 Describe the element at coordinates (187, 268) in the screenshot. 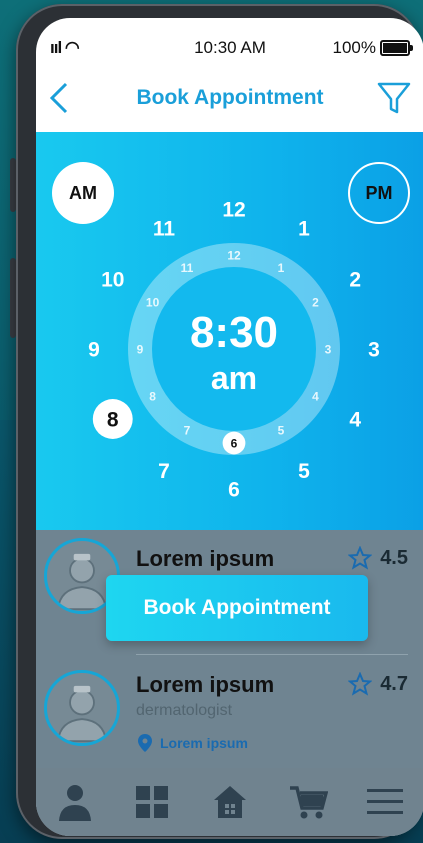

I see `inner-hour: 11` at that location.